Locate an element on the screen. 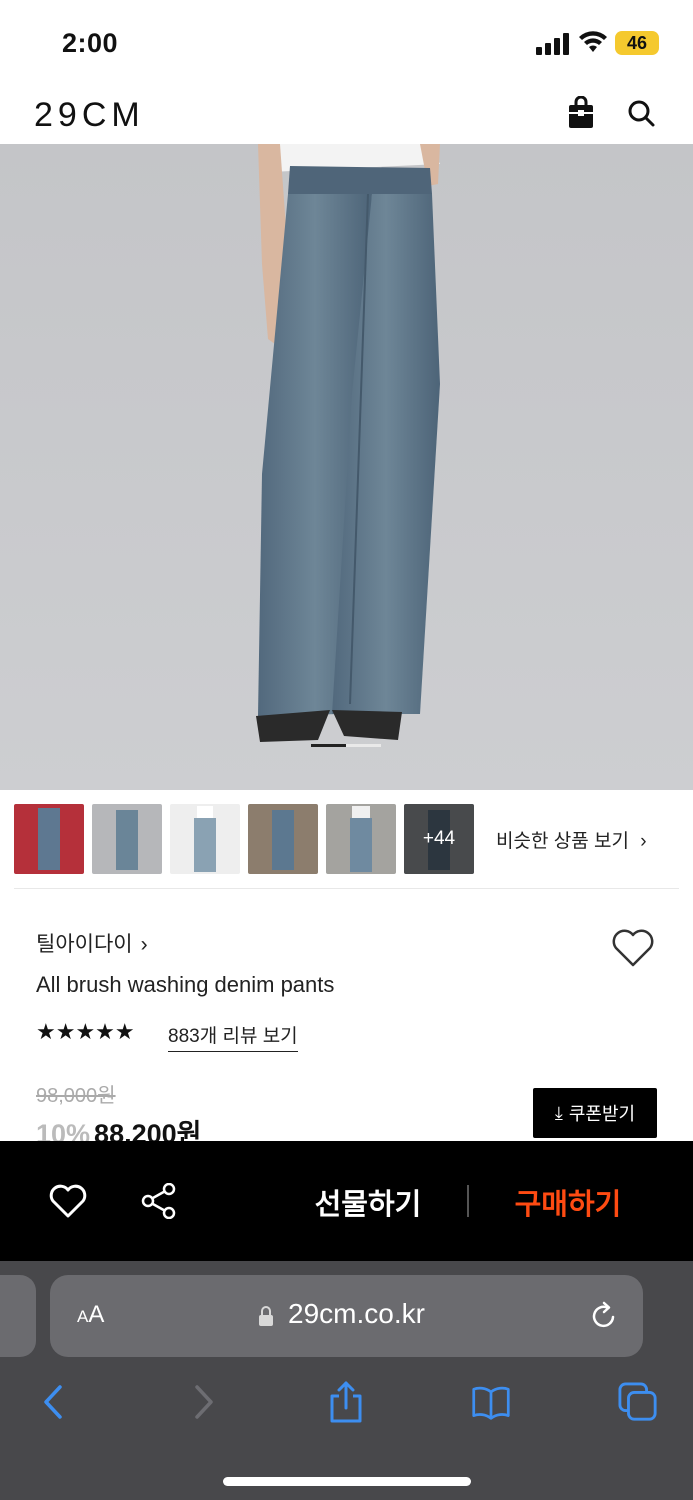  slide-indicator is located at coordinates (346, 746).